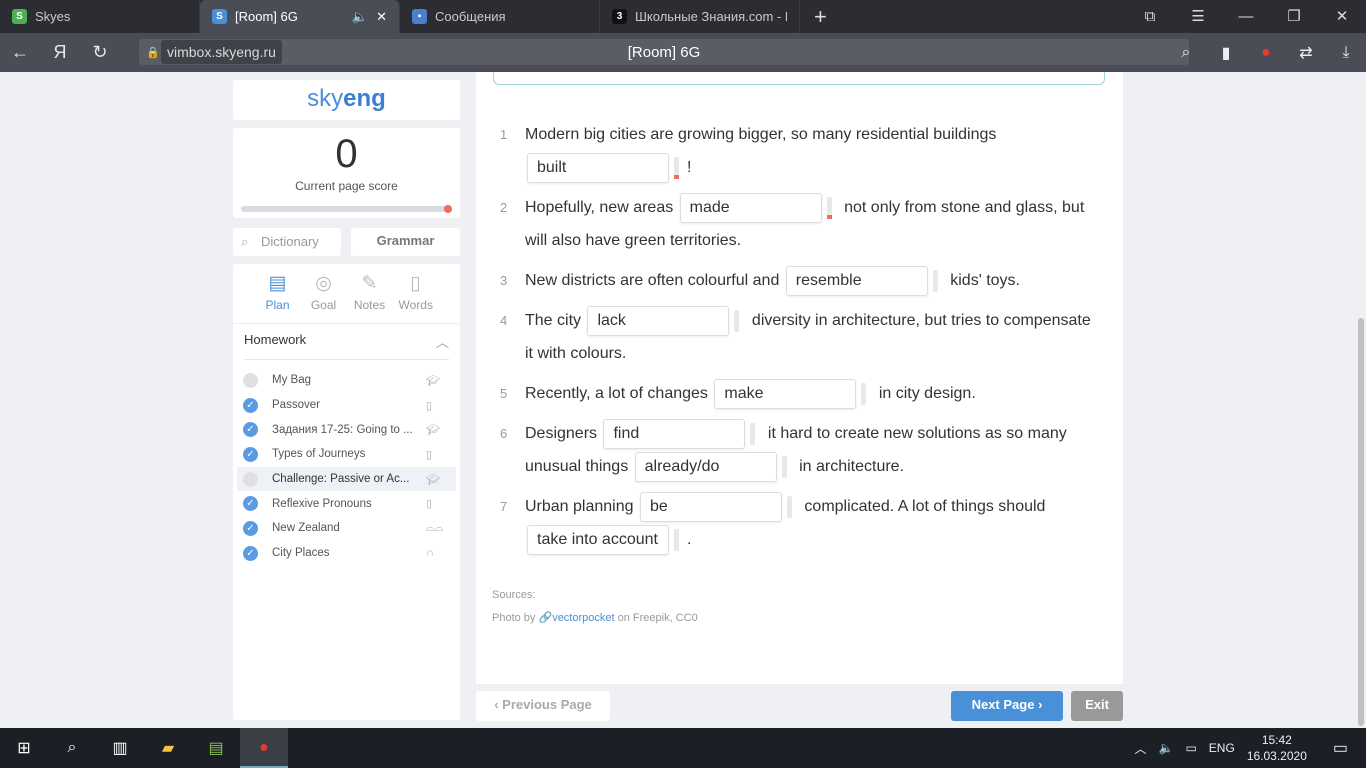  What do you see at coordinates (674, 433) in the screenshot?
I see `answer-input: find` at bounding box center [674, 433].